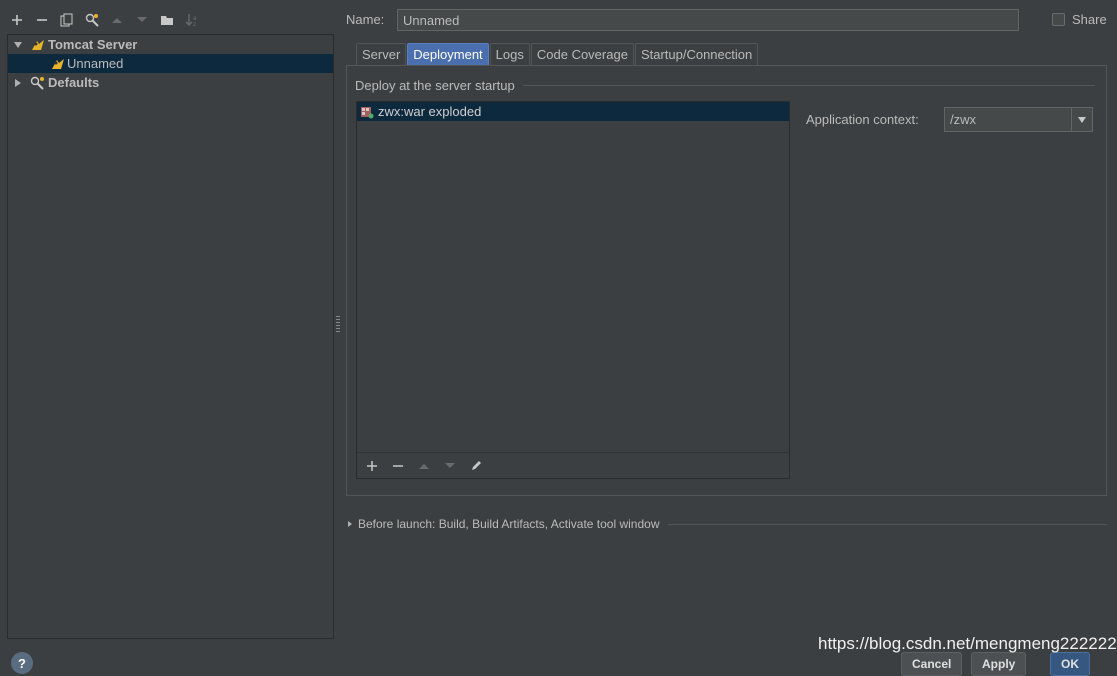  Describe the element at coordinates (38, 83) in the screenshot. I see `defaults-wrench-icon` at that location.